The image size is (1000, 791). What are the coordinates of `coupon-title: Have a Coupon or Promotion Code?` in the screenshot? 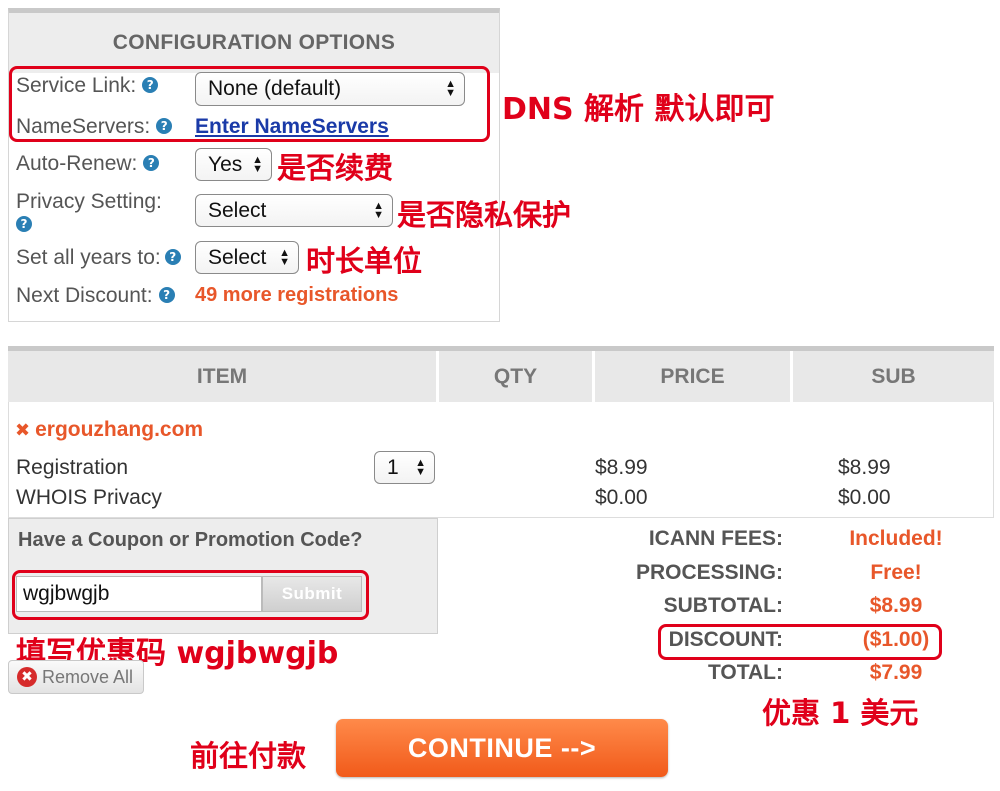 It's located at (190, 540).